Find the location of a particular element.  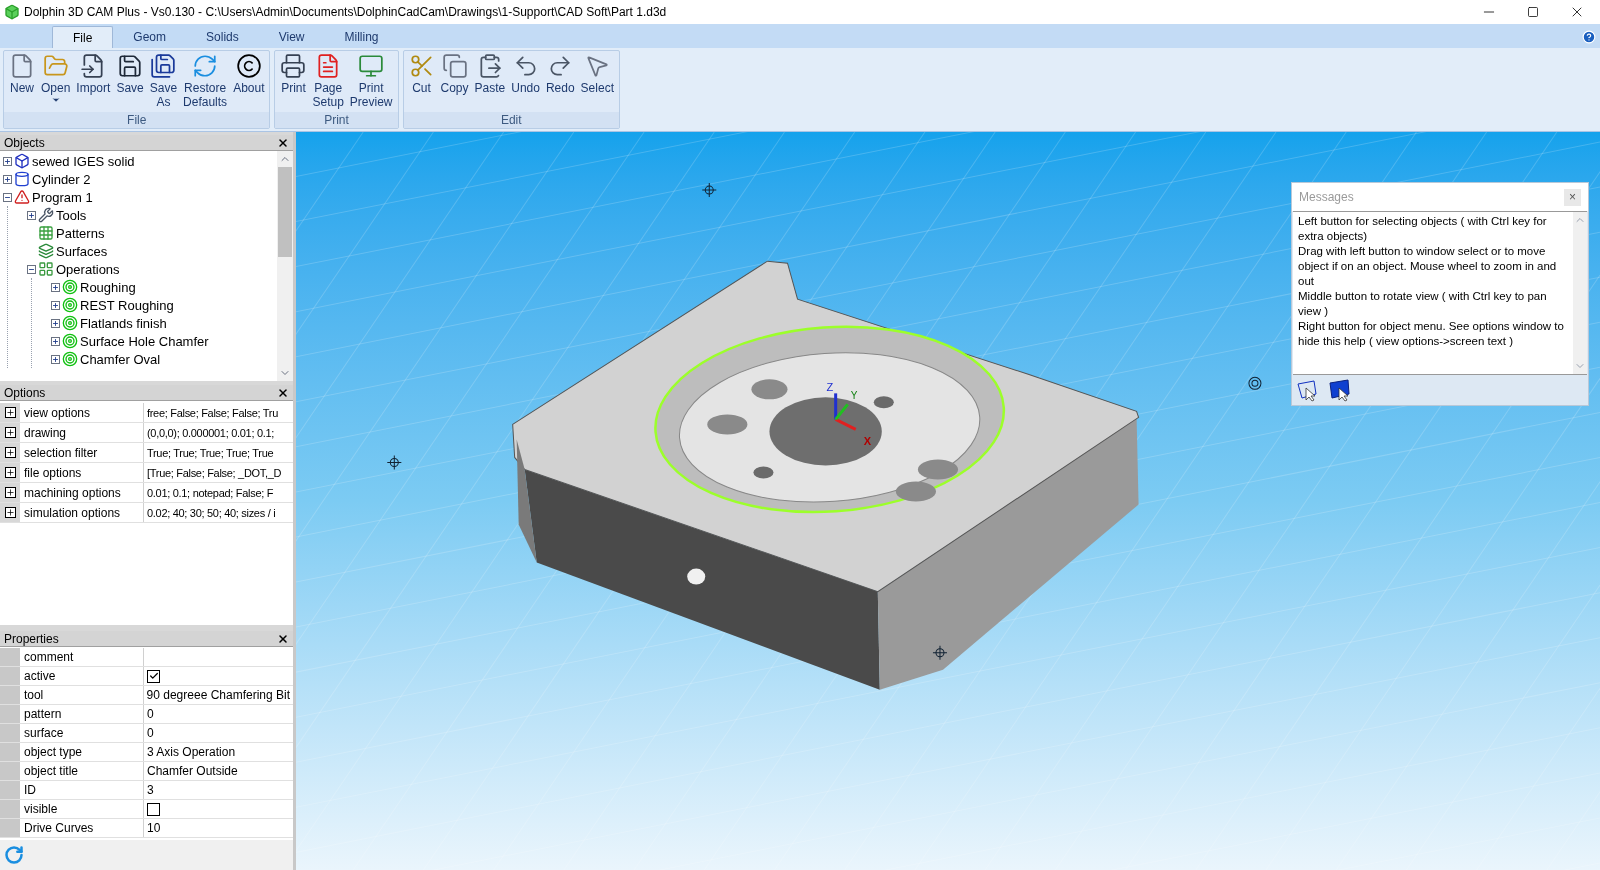

property-value: 3 is located at coordinates (150, 790).